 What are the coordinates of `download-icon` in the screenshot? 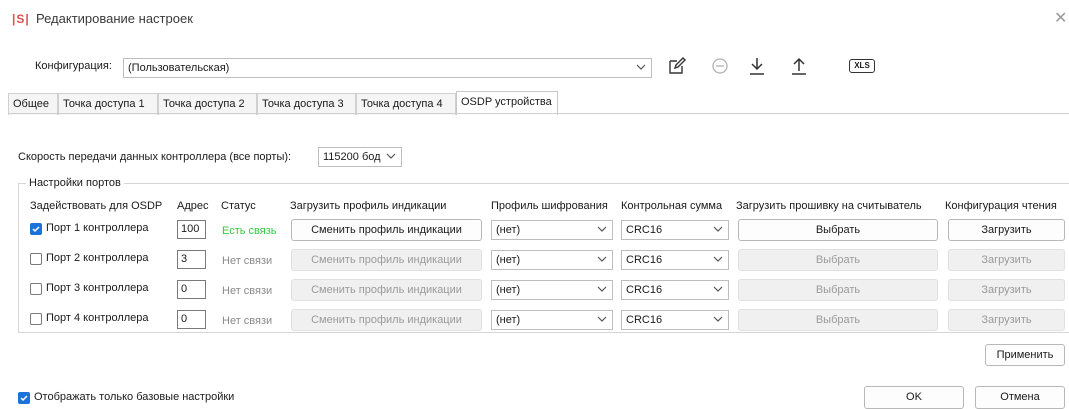 It's located at (757, 66).